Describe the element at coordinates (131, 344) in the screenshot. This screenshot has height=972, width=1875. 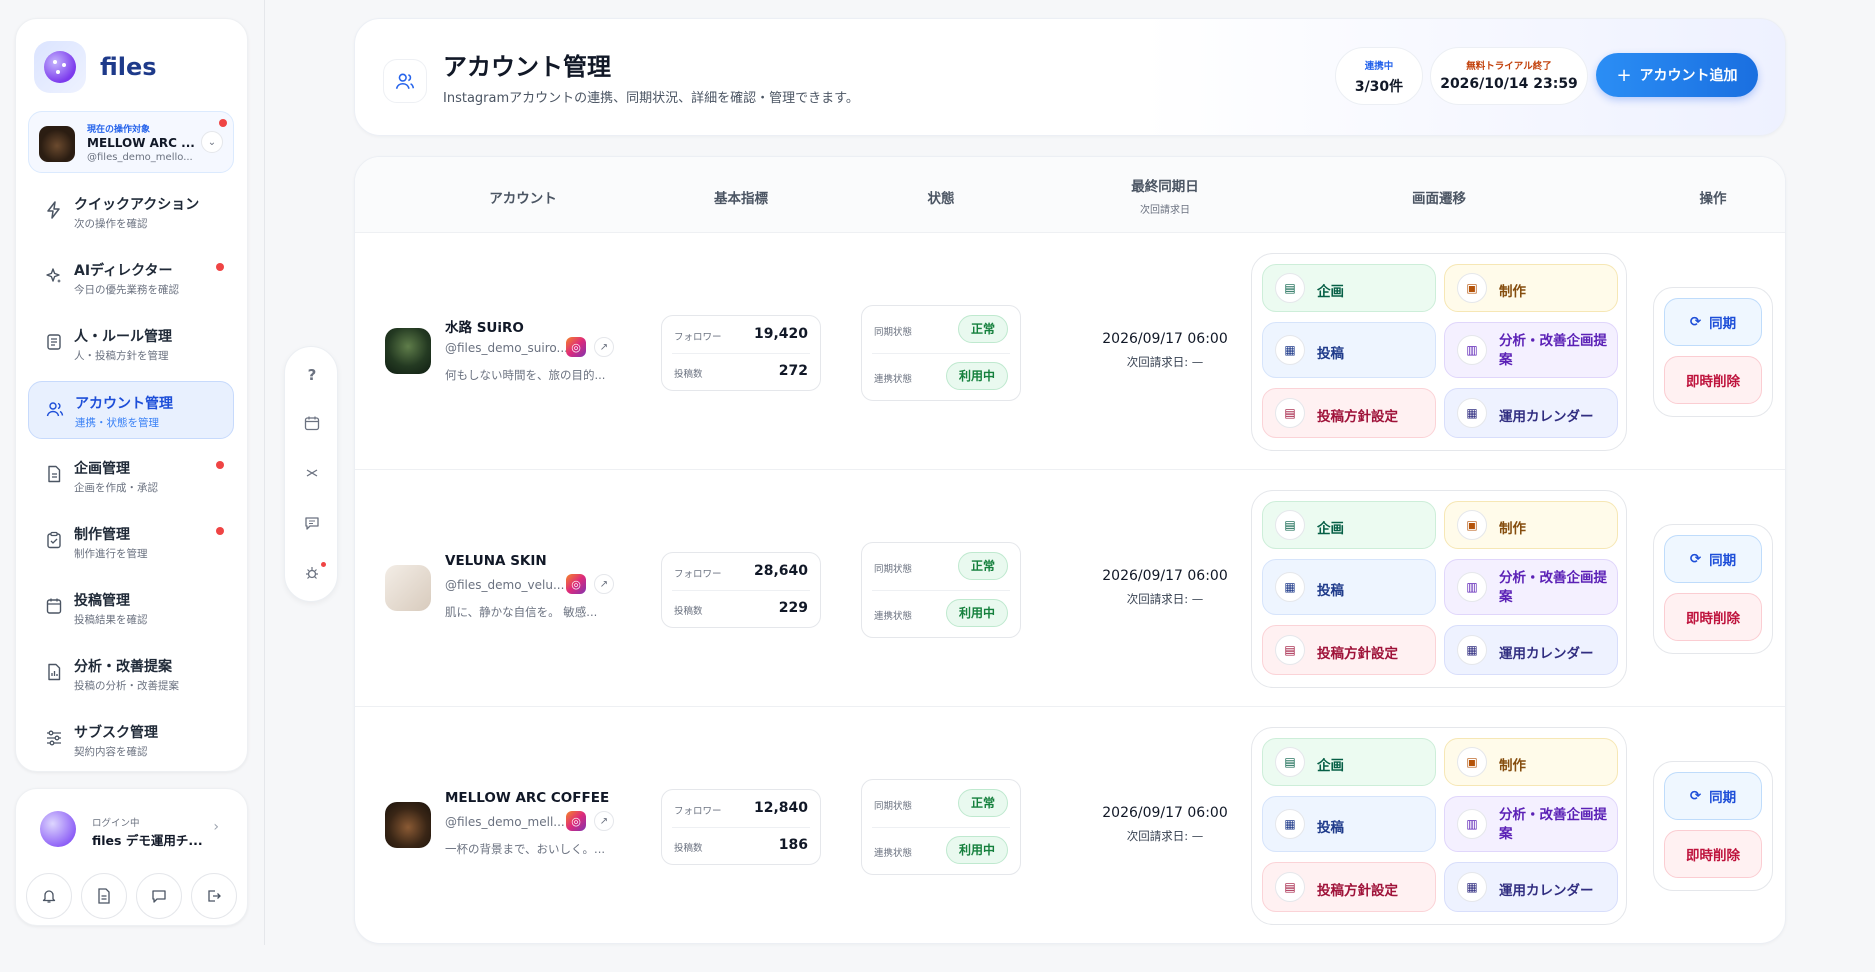
I see `sidebar-item-people-rules: 人・ルール管理 人・投稿方針を管理` at that location.